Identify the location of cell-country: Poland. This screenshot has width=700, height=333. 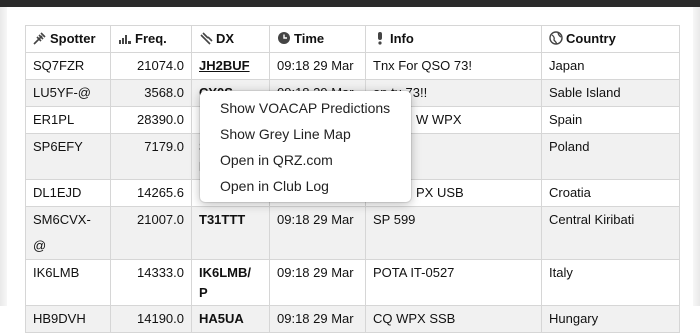
(610, 156).